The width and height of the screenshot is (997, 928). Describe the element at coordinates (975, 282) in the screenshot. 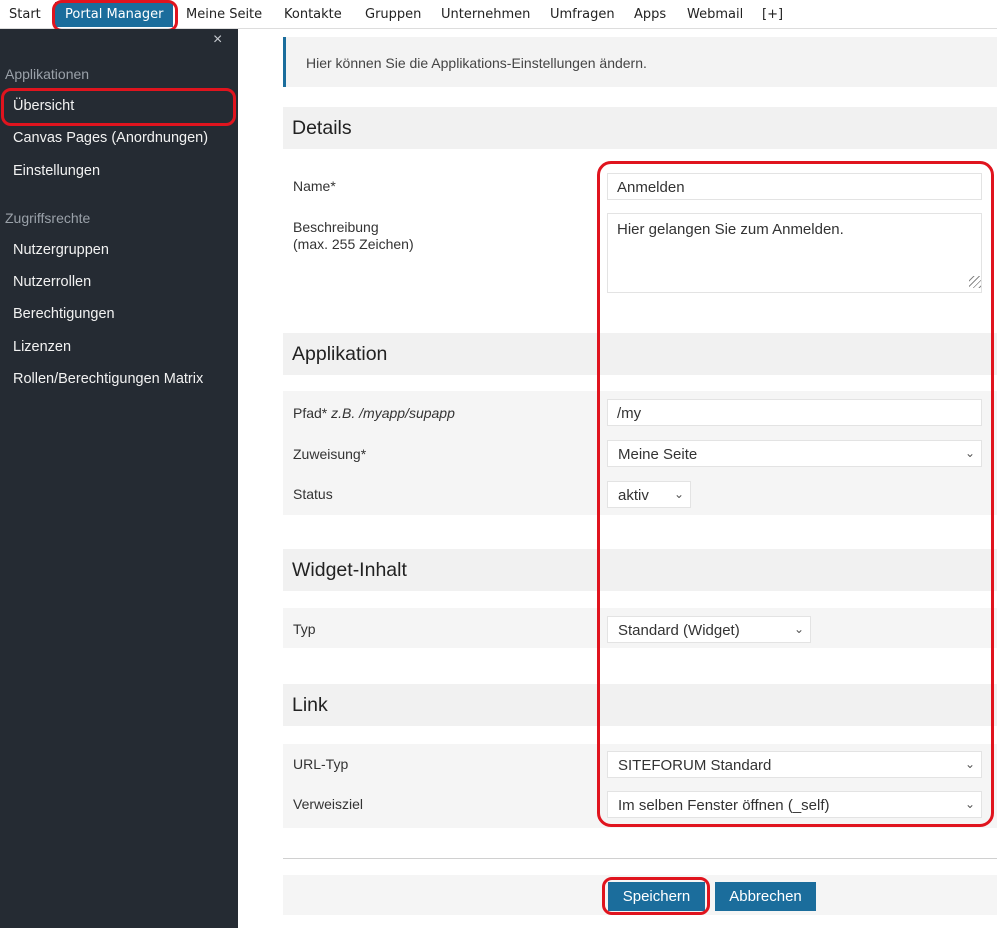

I see `resize-handle-icon` at that location.